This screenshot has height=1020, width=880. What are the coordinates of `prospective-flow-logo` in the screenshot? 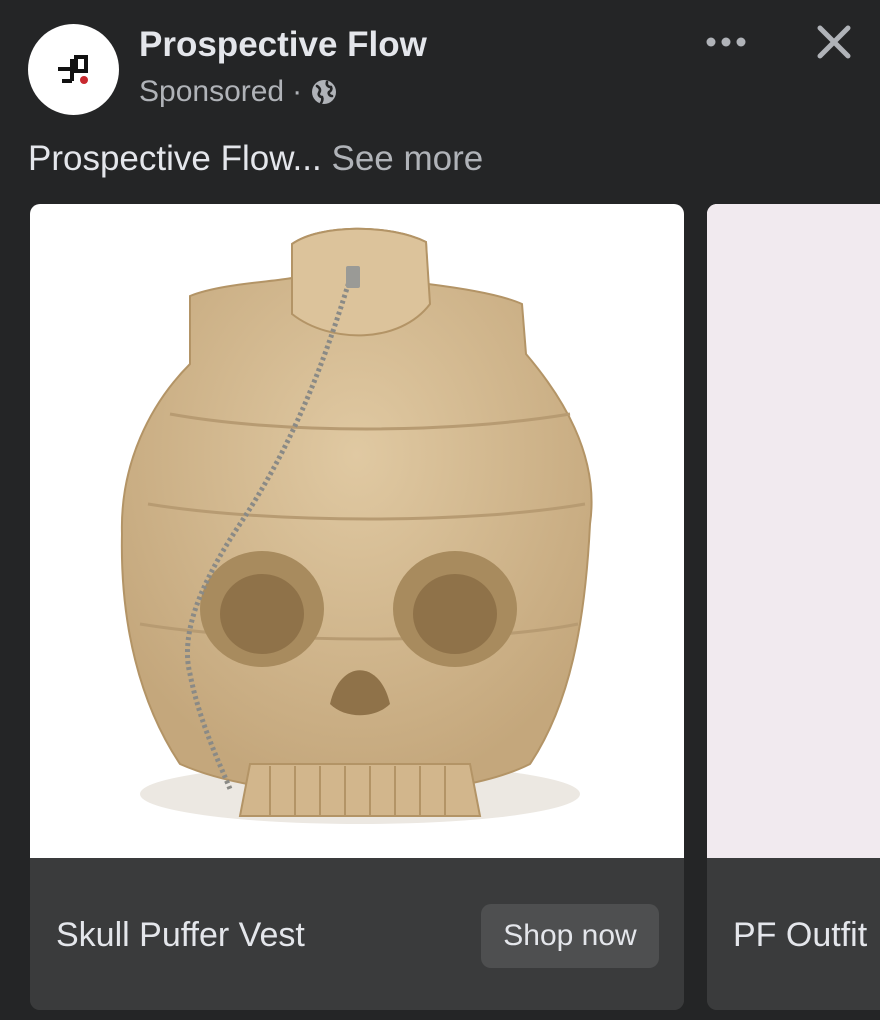 It's located at (72, 69).